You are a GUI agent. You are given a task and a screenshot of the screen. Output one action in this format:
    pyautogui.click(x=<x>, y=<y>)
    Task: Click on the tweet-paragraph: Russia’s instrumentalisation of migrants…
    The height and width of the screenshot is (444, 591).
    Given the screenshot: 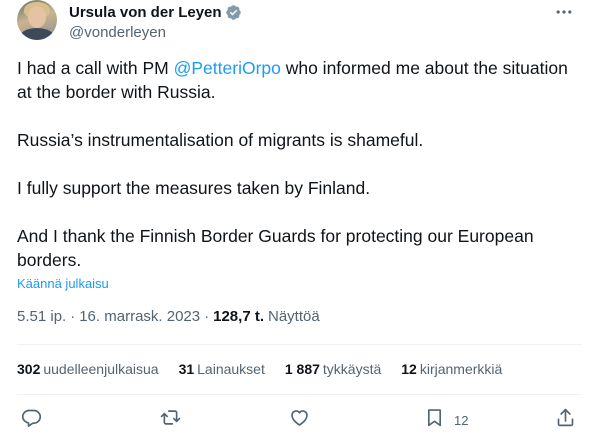 What is the action you would take?
    pyautogui.click(x=220, y=140)
    